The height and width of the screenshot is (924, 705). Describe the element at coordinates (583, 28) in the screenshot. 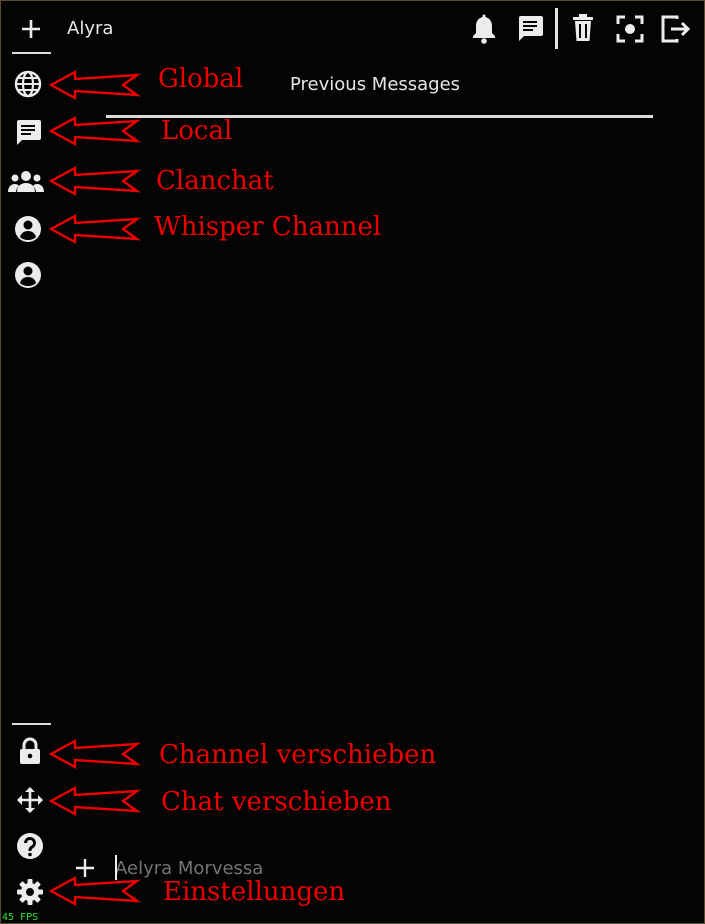

I see `trash-icon` at that location.